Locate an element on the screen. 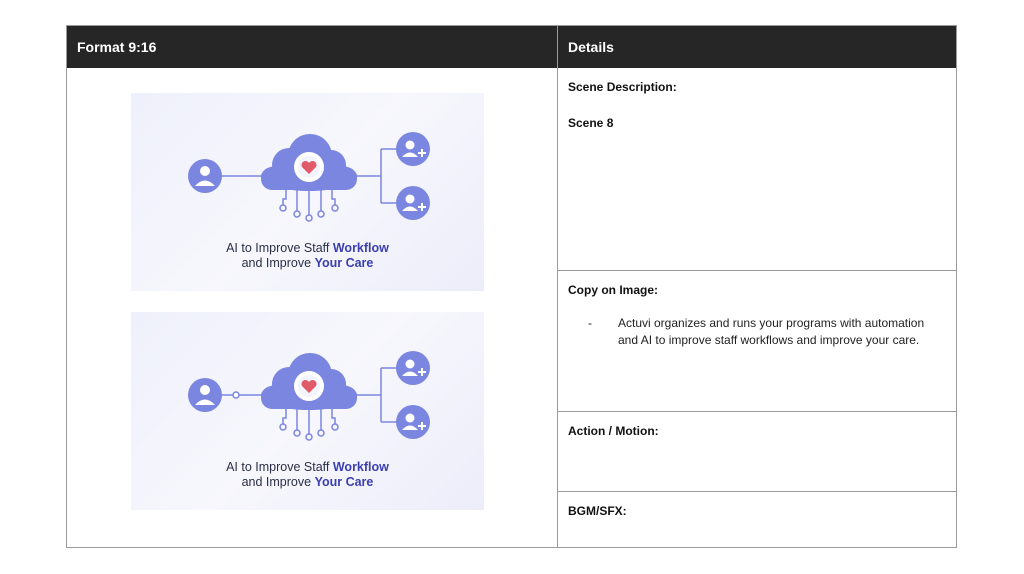 This screenshot has height=574, width=1024. scene-description-value: Scene 8 is located at coordinates (591, 123).